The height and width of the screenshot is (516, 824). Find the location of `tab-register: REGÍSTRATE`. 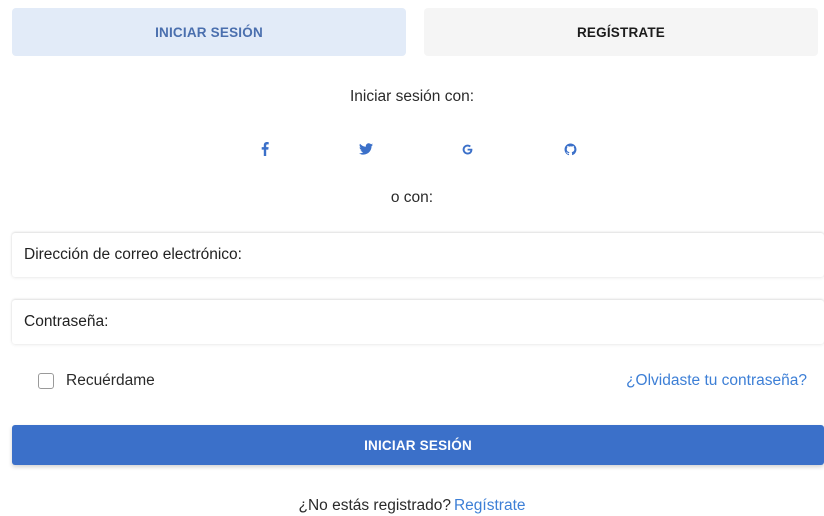

tab-register: REGÍSTRATE is located at coordinates (621, 32).